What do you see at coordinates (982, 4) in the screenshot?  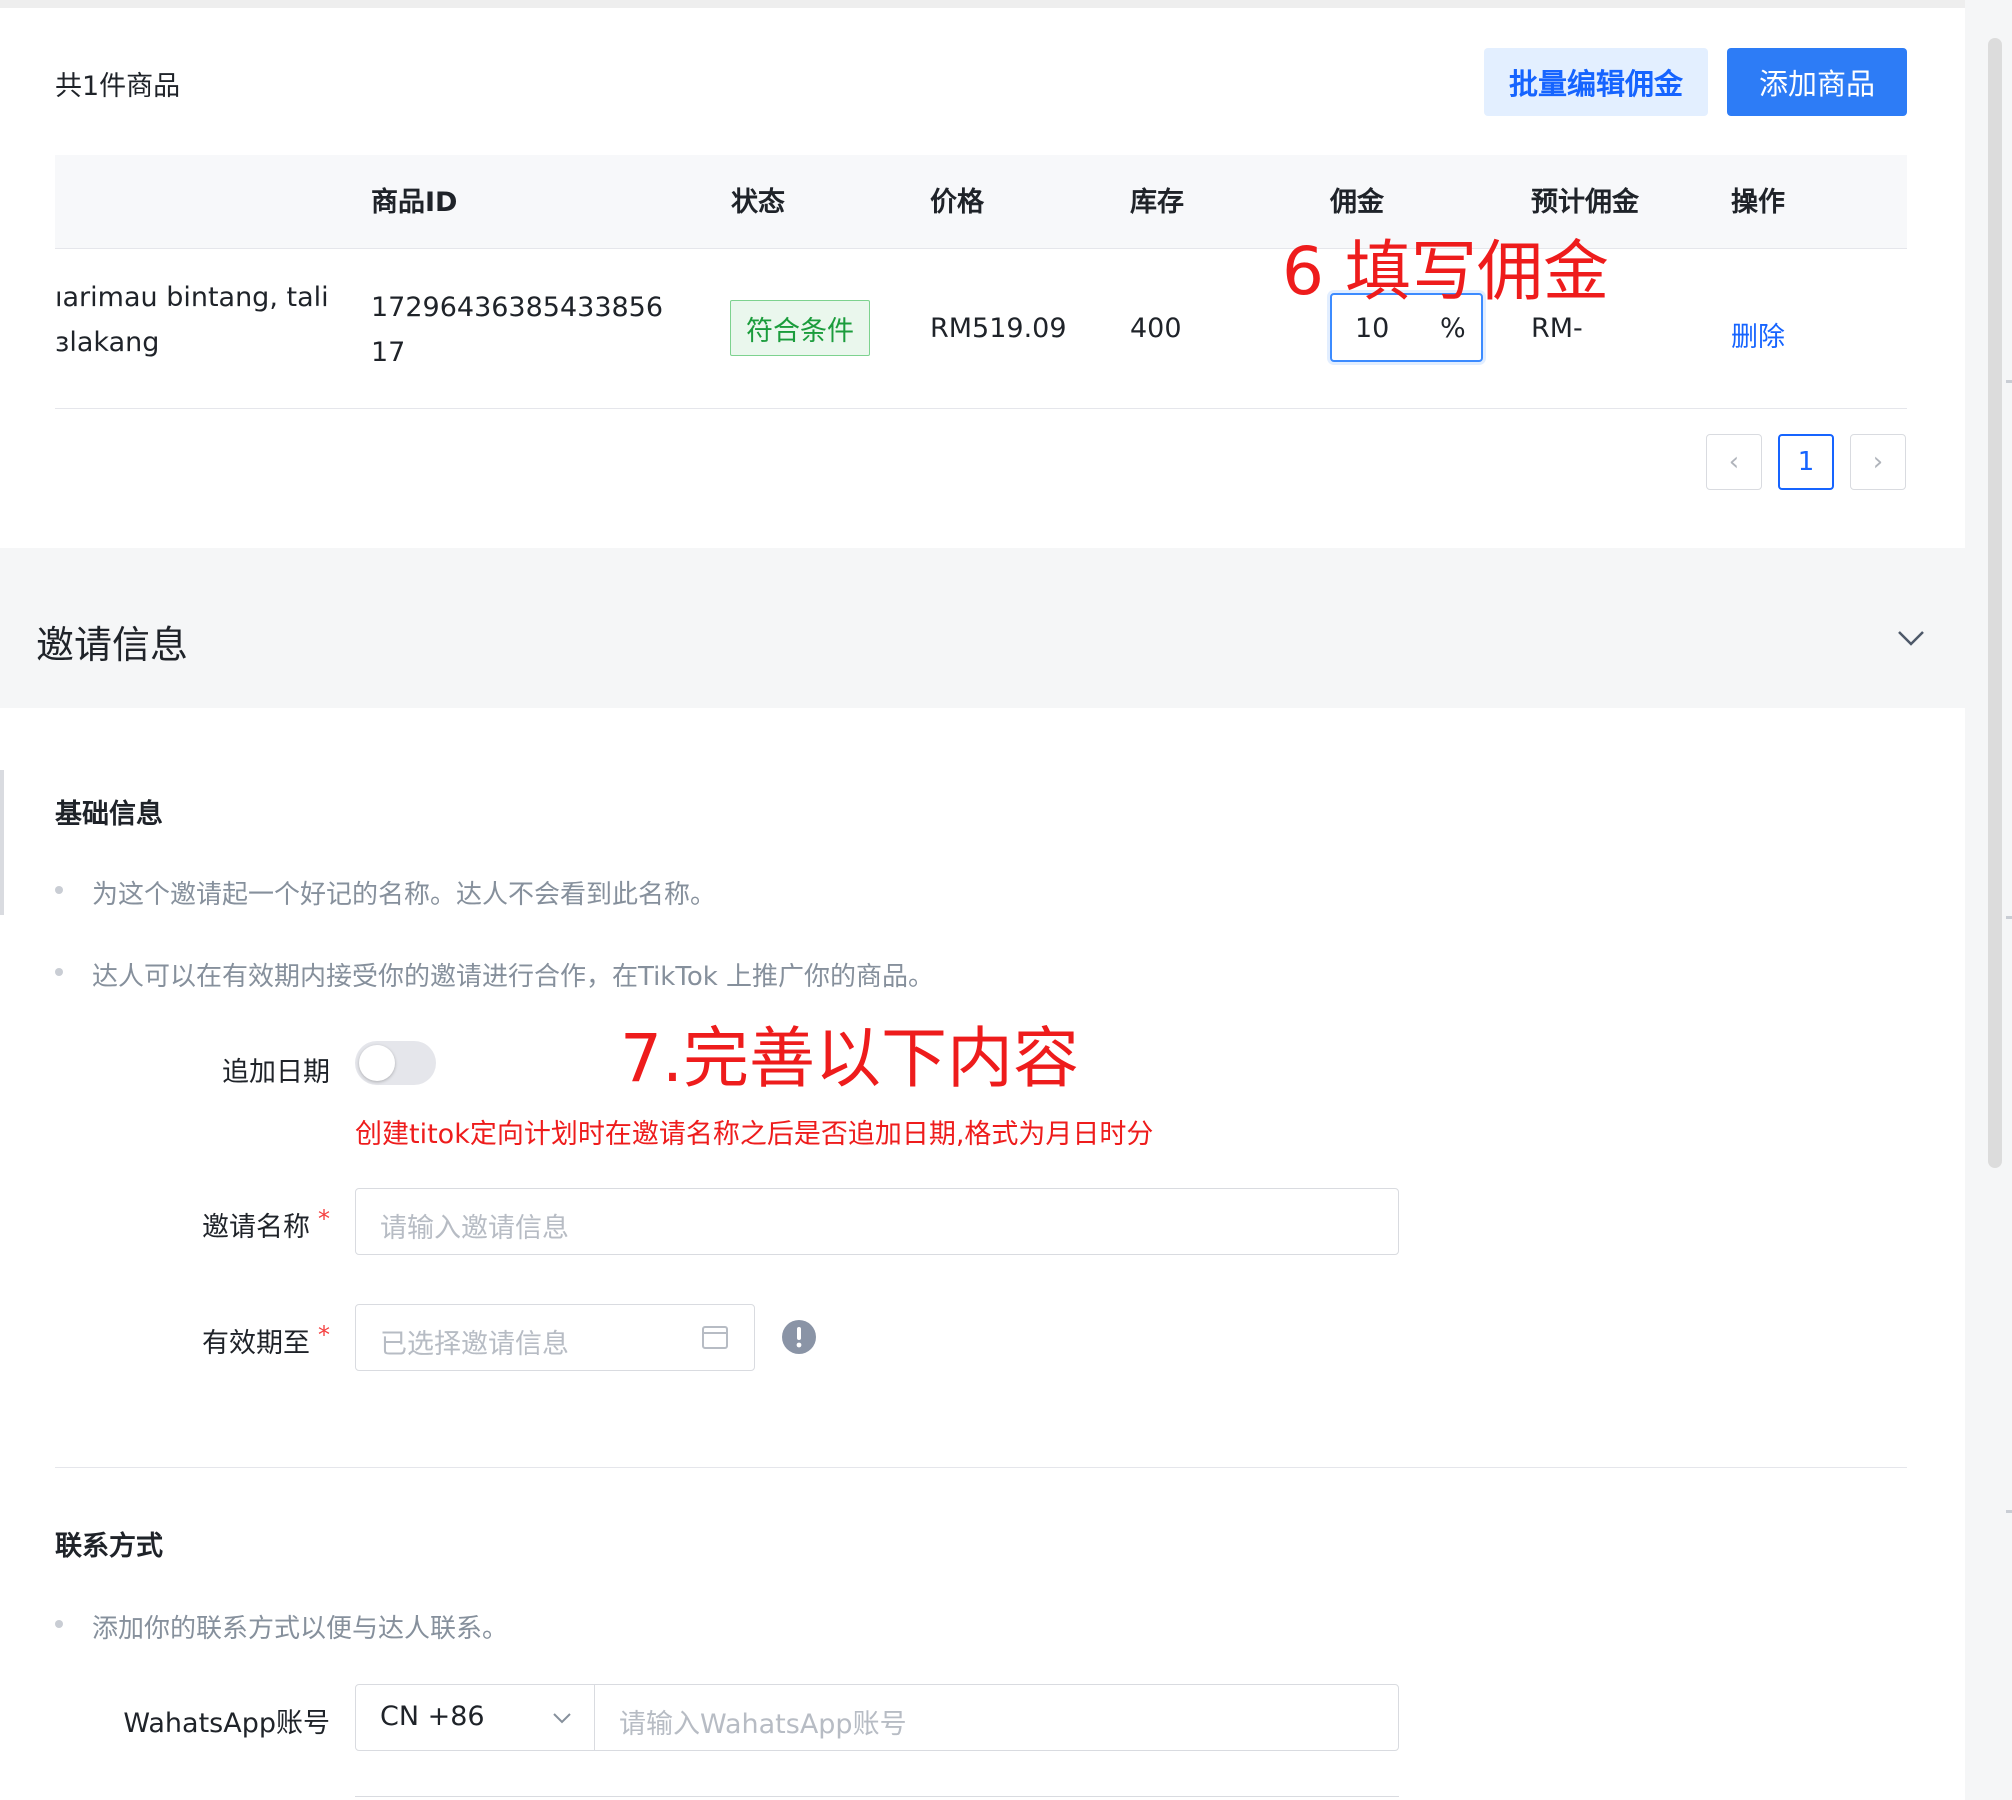 I see `top-border` at bounding box center [982, 4].